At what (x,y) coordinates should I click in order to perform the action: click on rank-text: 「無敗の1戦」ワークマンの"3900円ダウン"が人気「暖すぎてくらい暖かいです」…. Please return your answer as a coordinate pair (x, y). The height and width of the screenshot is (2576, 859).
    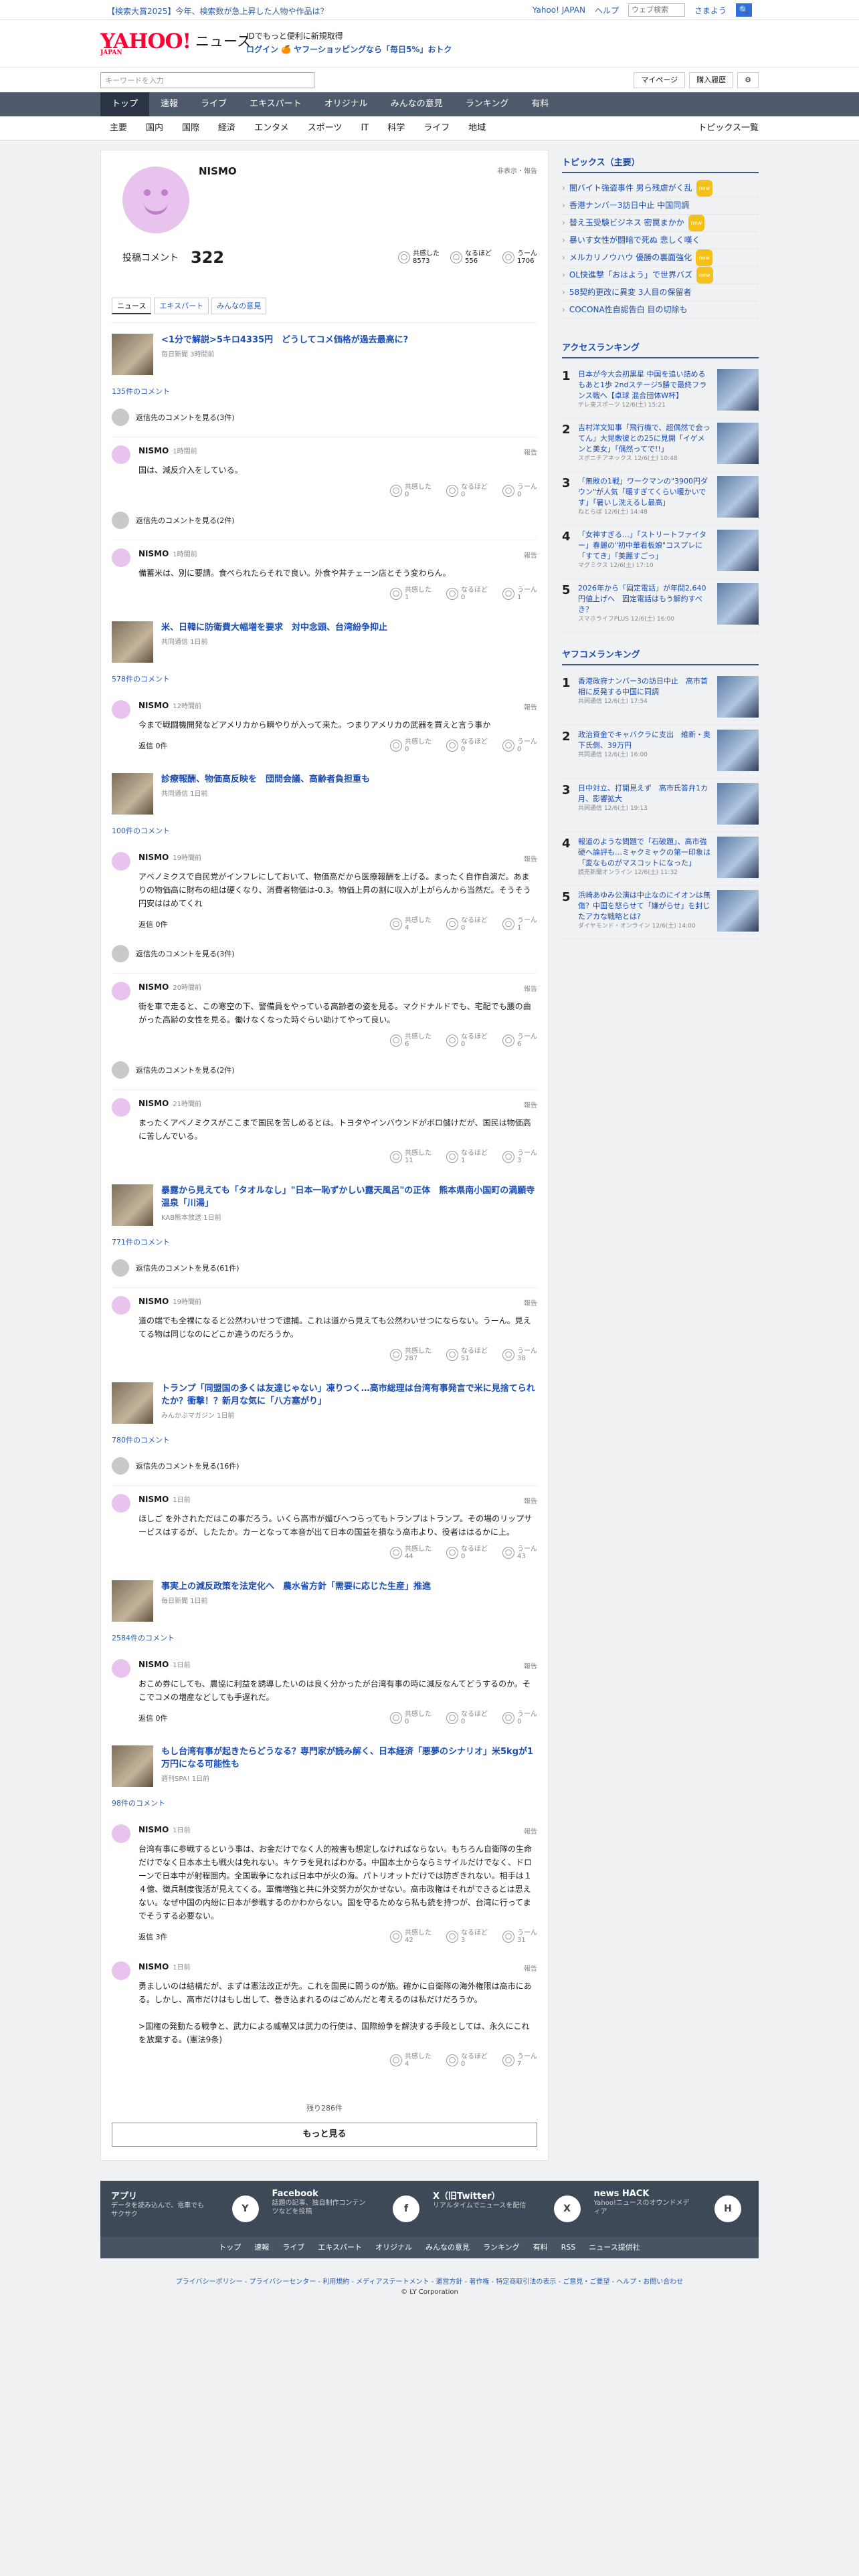
    Looking at the image, I should click on (645, 498).